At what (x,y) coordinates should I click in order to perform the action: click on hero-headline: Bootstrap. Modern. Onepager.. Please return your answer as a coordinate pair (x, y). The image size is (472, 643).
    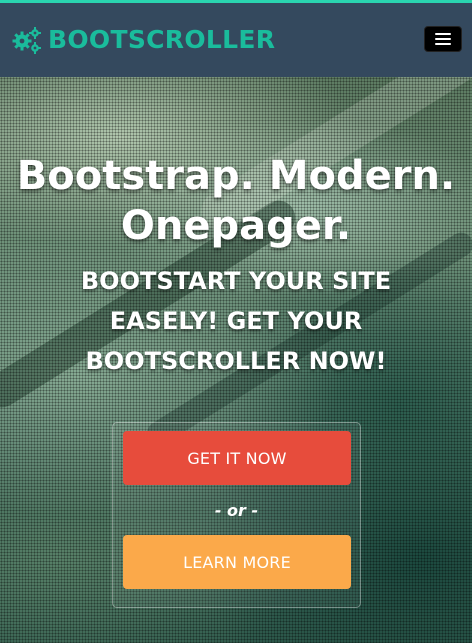
    Looking at the image, I should click on (236, 201).